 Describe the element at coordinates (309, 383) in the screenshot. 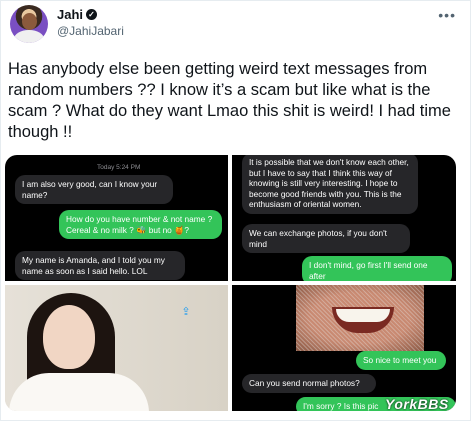

I see `received-message: Can you send normal photos?` at that location.